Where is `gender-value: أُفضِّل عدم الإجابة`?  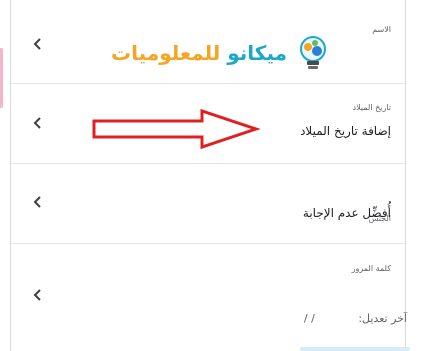
gender-value: أُفضِّل عدم الإجابة is located at coordinates (346, 213).